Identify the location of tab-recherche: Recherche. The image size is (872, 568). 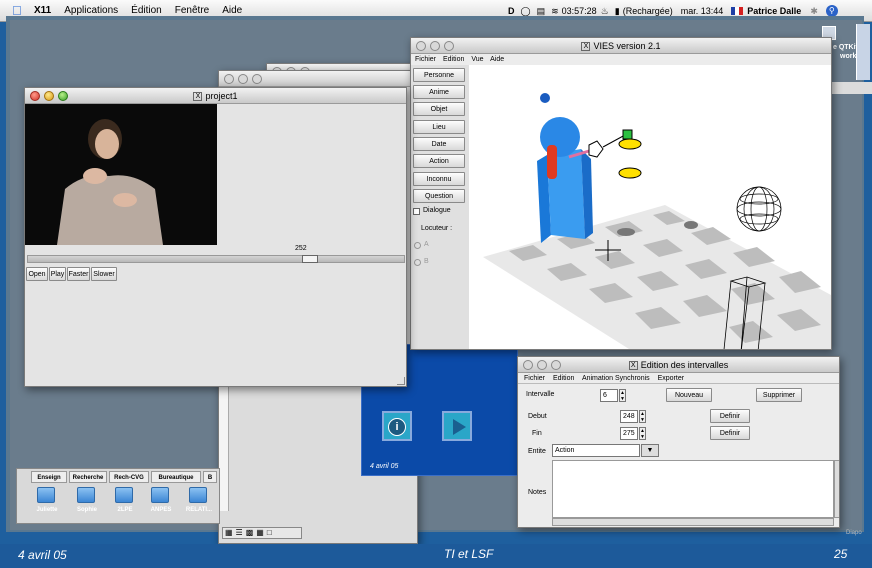
(88, 477).